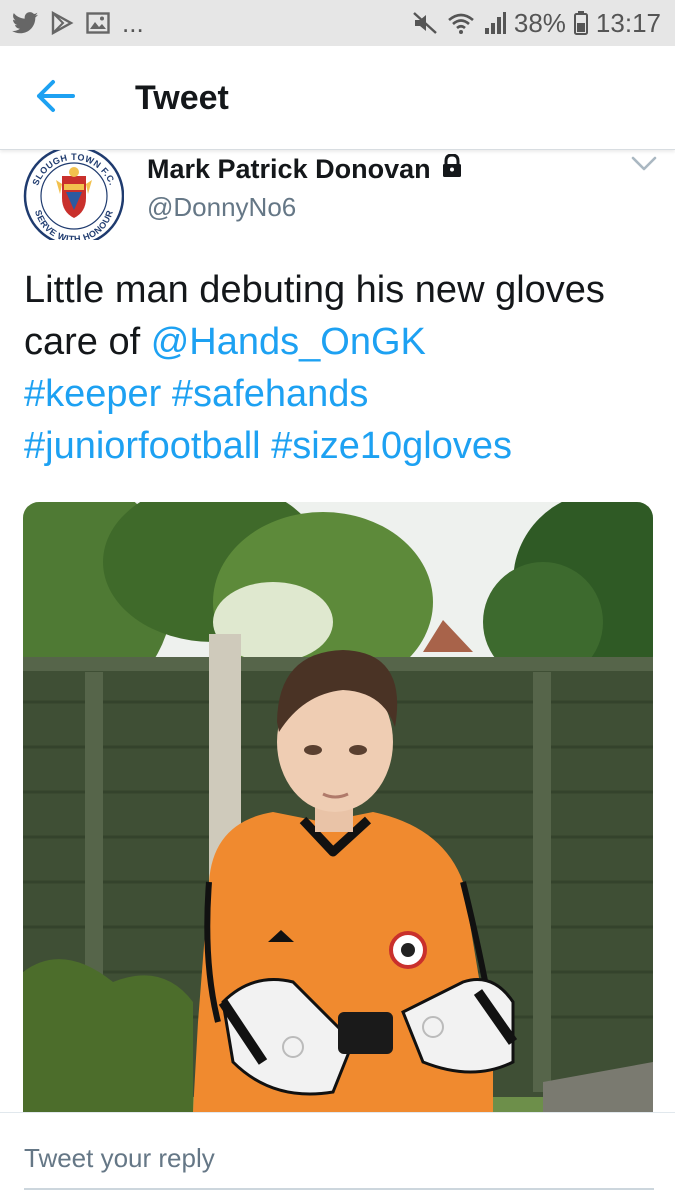 The height and width of the screenshot is (1200, 675). I want to click on hashtag-link: #juniorfootball, so click(142, 446).